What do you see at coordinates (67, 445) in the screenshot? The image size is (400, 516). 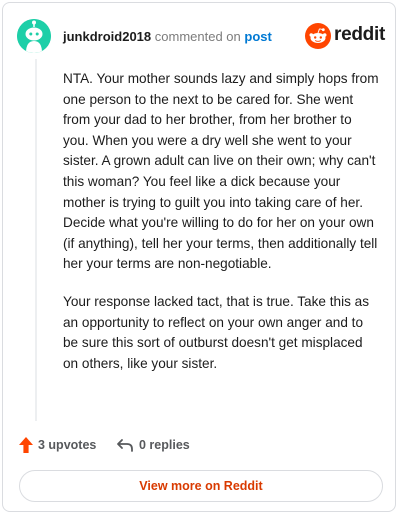 I see `upvote-count: 3 upvotes` at bounding box center [67, 445].